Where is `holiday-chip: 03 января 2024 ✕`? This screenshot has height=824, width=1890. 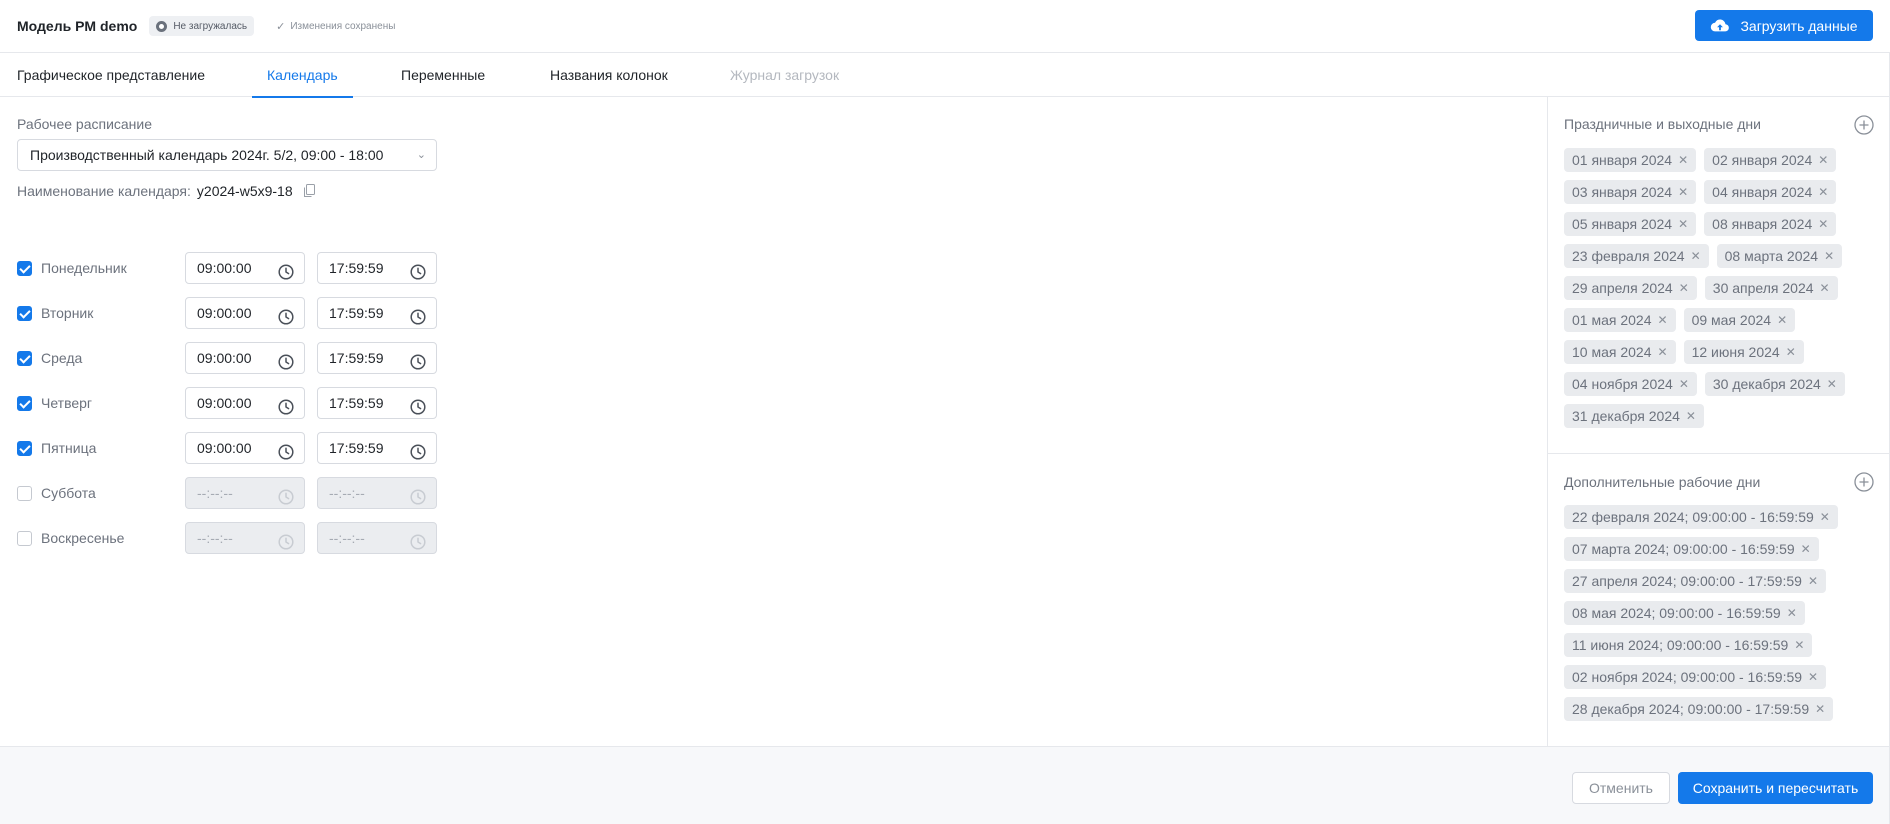
holiday-chip: 03 января 2024 ✕ is located at coordinates (1630, 192).